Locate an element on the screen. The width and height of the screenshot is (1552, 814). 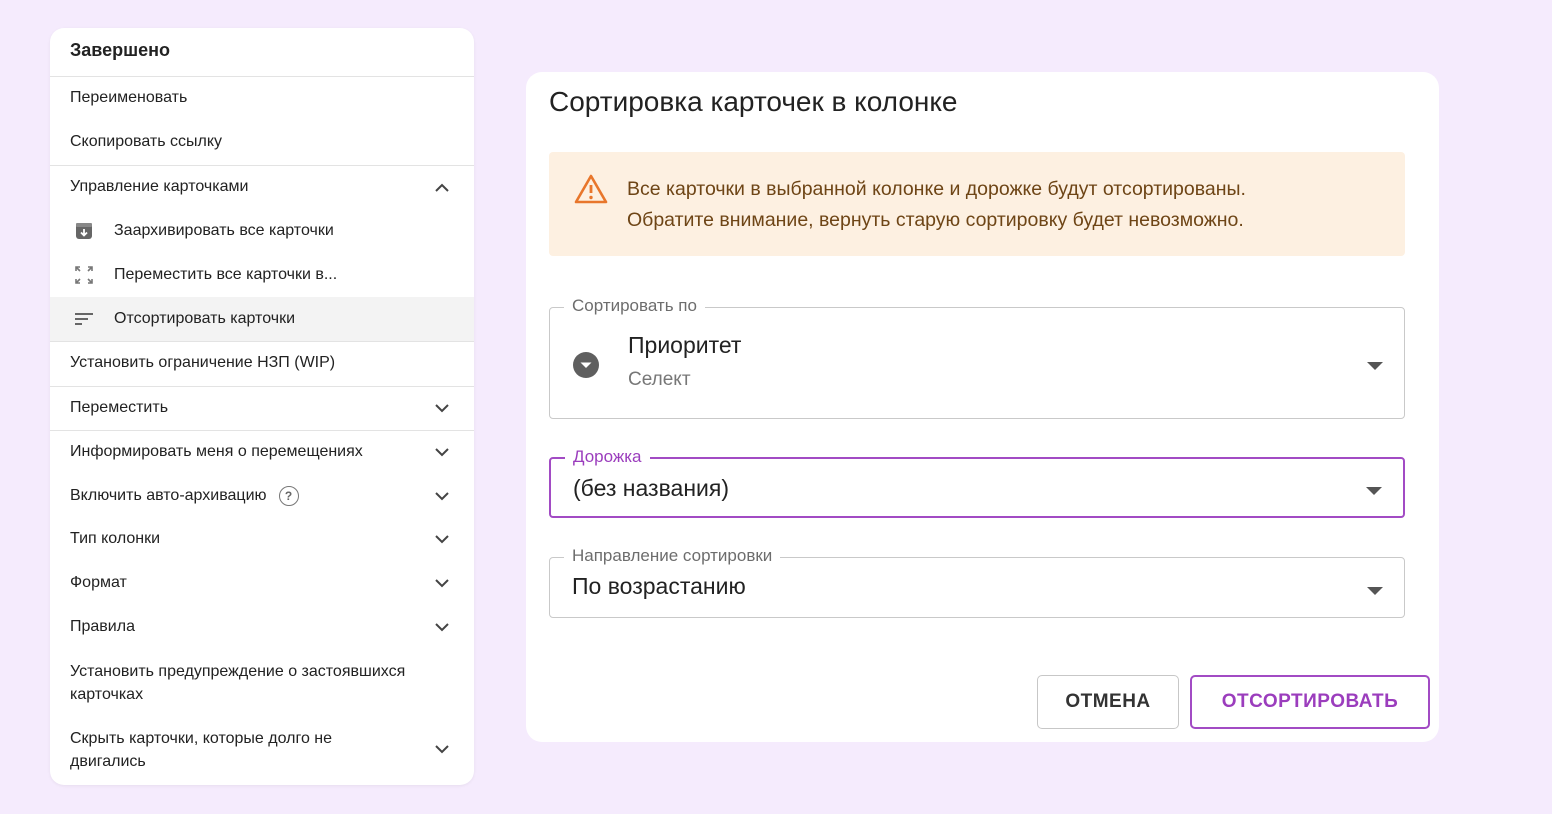
menu-item-label: Установить ограничение НЗП (WIP) is located at coordinates (203, 362).